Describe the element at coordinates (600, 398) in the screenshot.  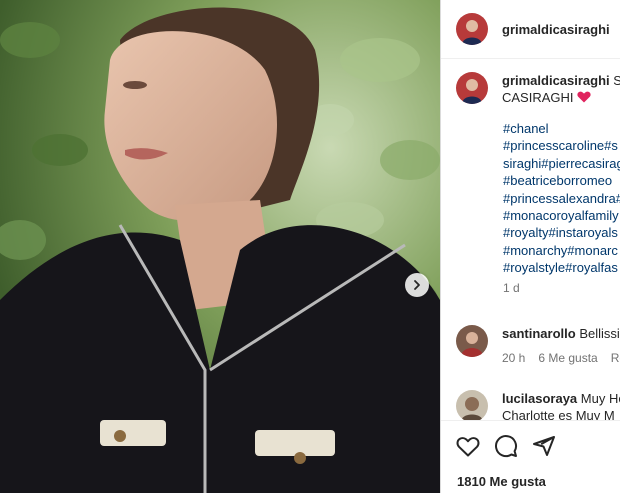
I see `comment-text: Muy He` at that location.